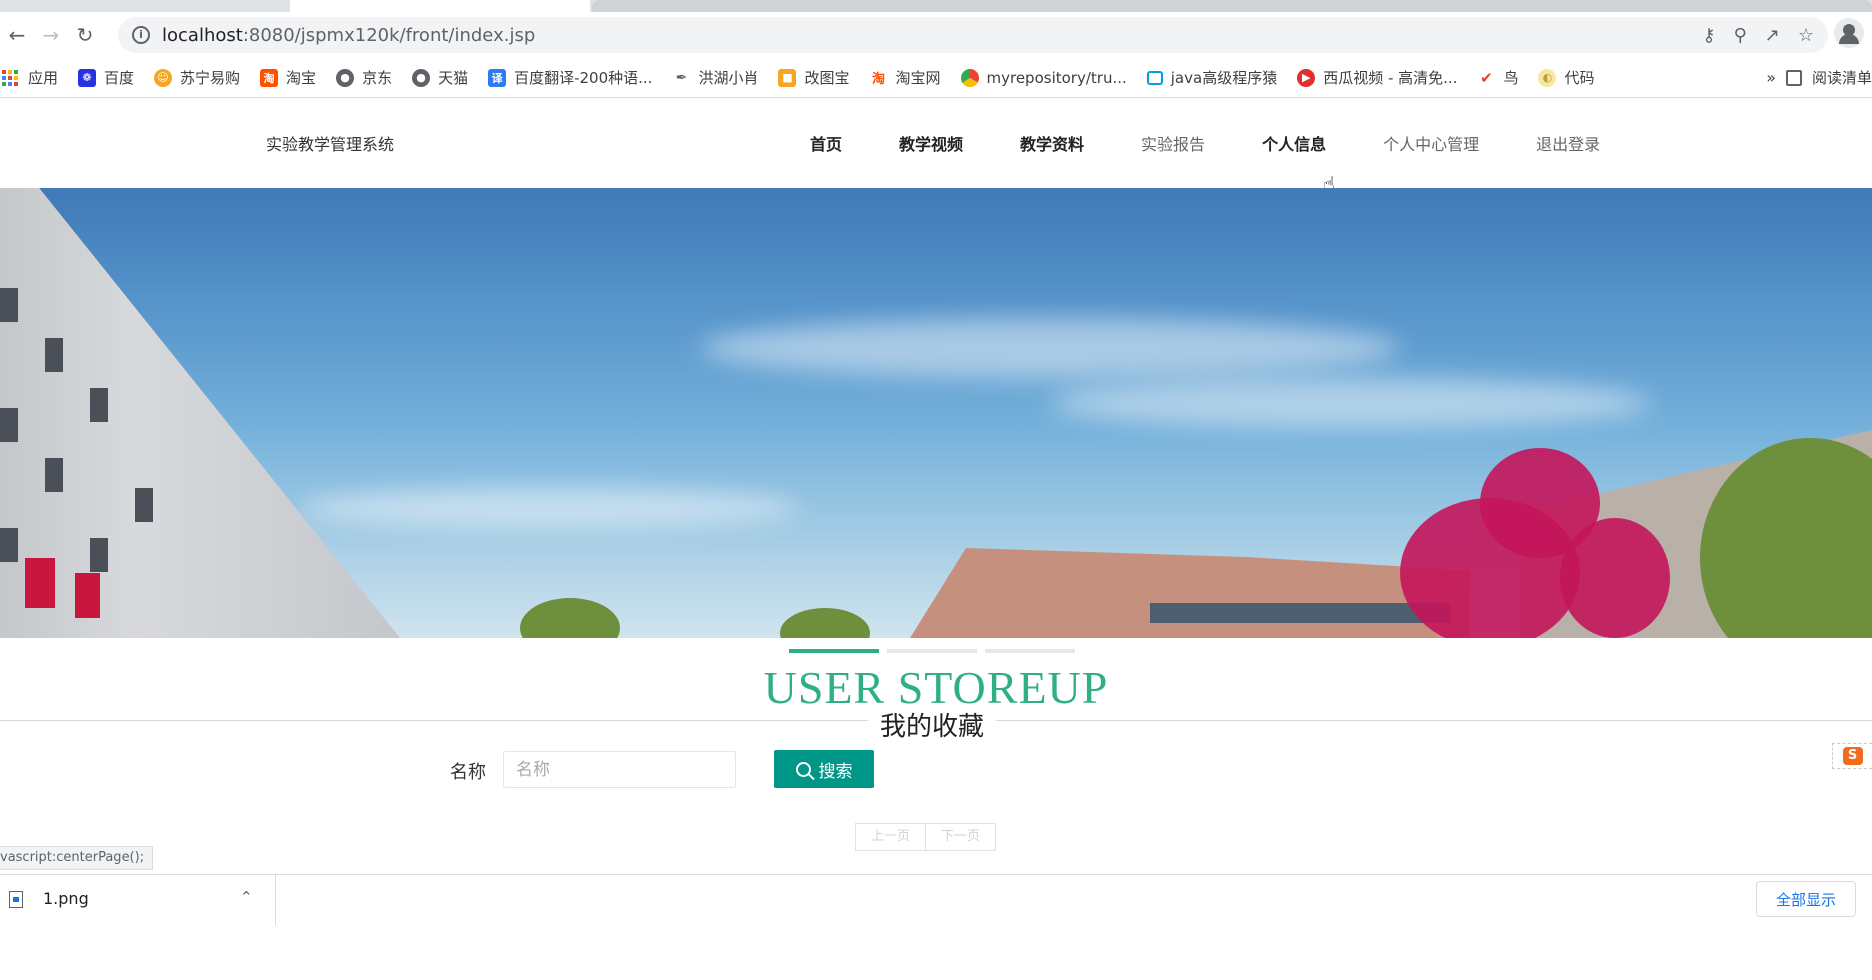  I want to click on bookmark-label: java高级程序猿, so click(1224, 78).